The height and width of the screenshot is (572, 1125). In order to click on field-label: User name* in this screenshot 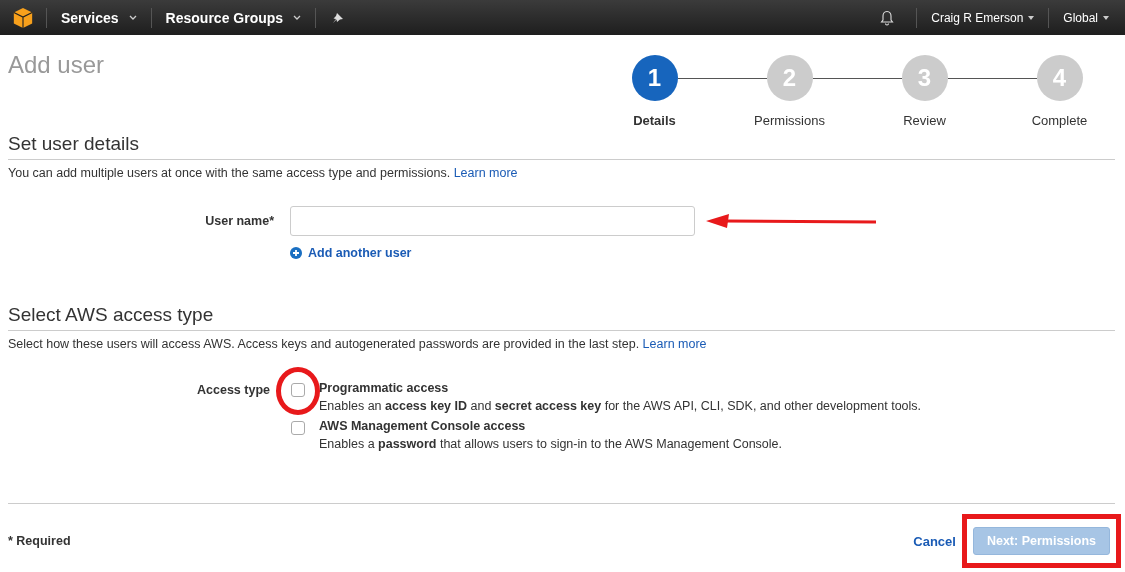, I will do `click(239, 221)`.